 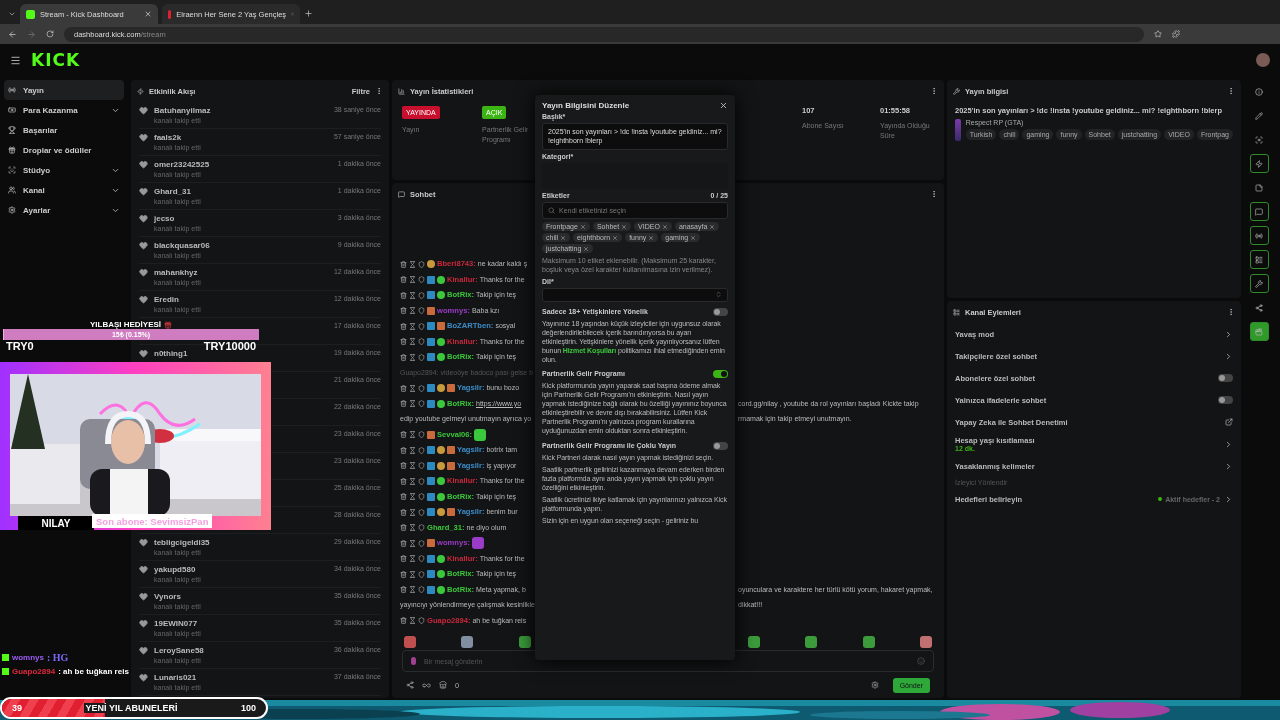 What do you see at coordinates (443, 685) in the screenshot?
I see `store-icon` at bounding box center [443, 685].